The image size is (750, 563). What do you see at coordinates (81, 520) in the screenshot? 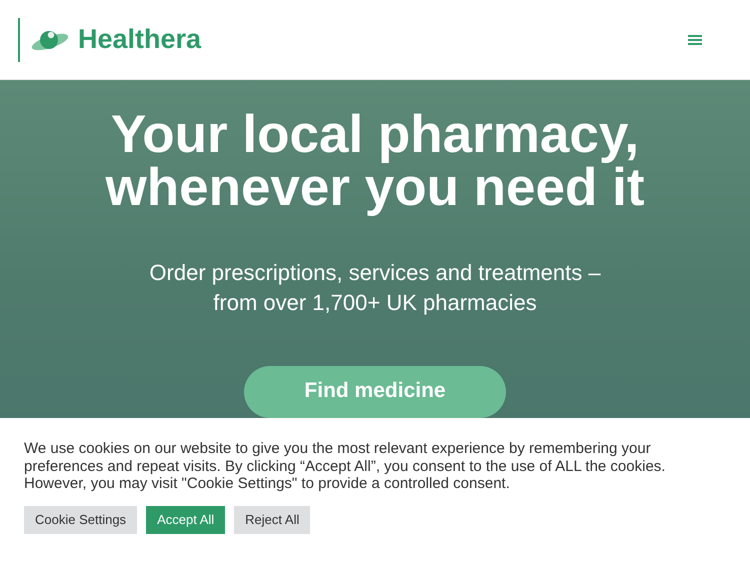
I see `cookie-button: Cookie Settings` at bounding box center [81, 520].